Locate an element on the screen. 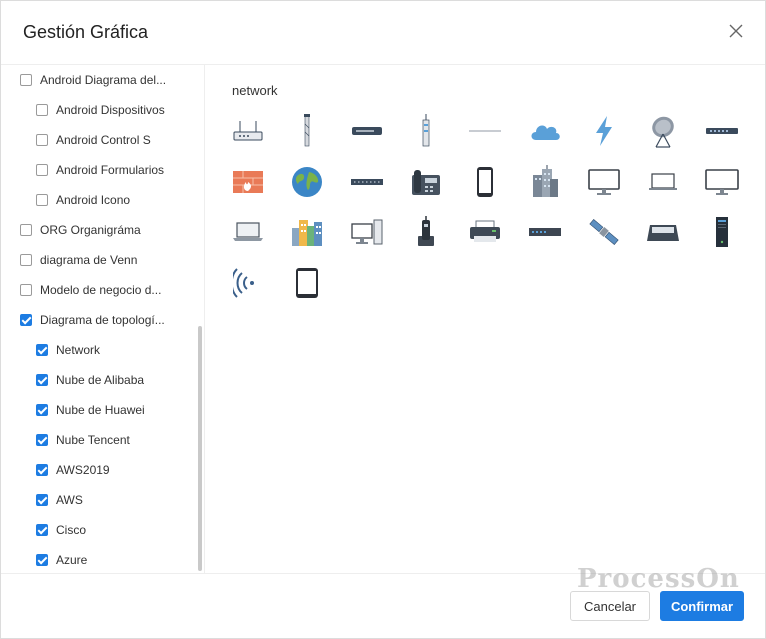 This screenshot has height=639, width=766. monitor-icon is located at coordinates (604, 182).